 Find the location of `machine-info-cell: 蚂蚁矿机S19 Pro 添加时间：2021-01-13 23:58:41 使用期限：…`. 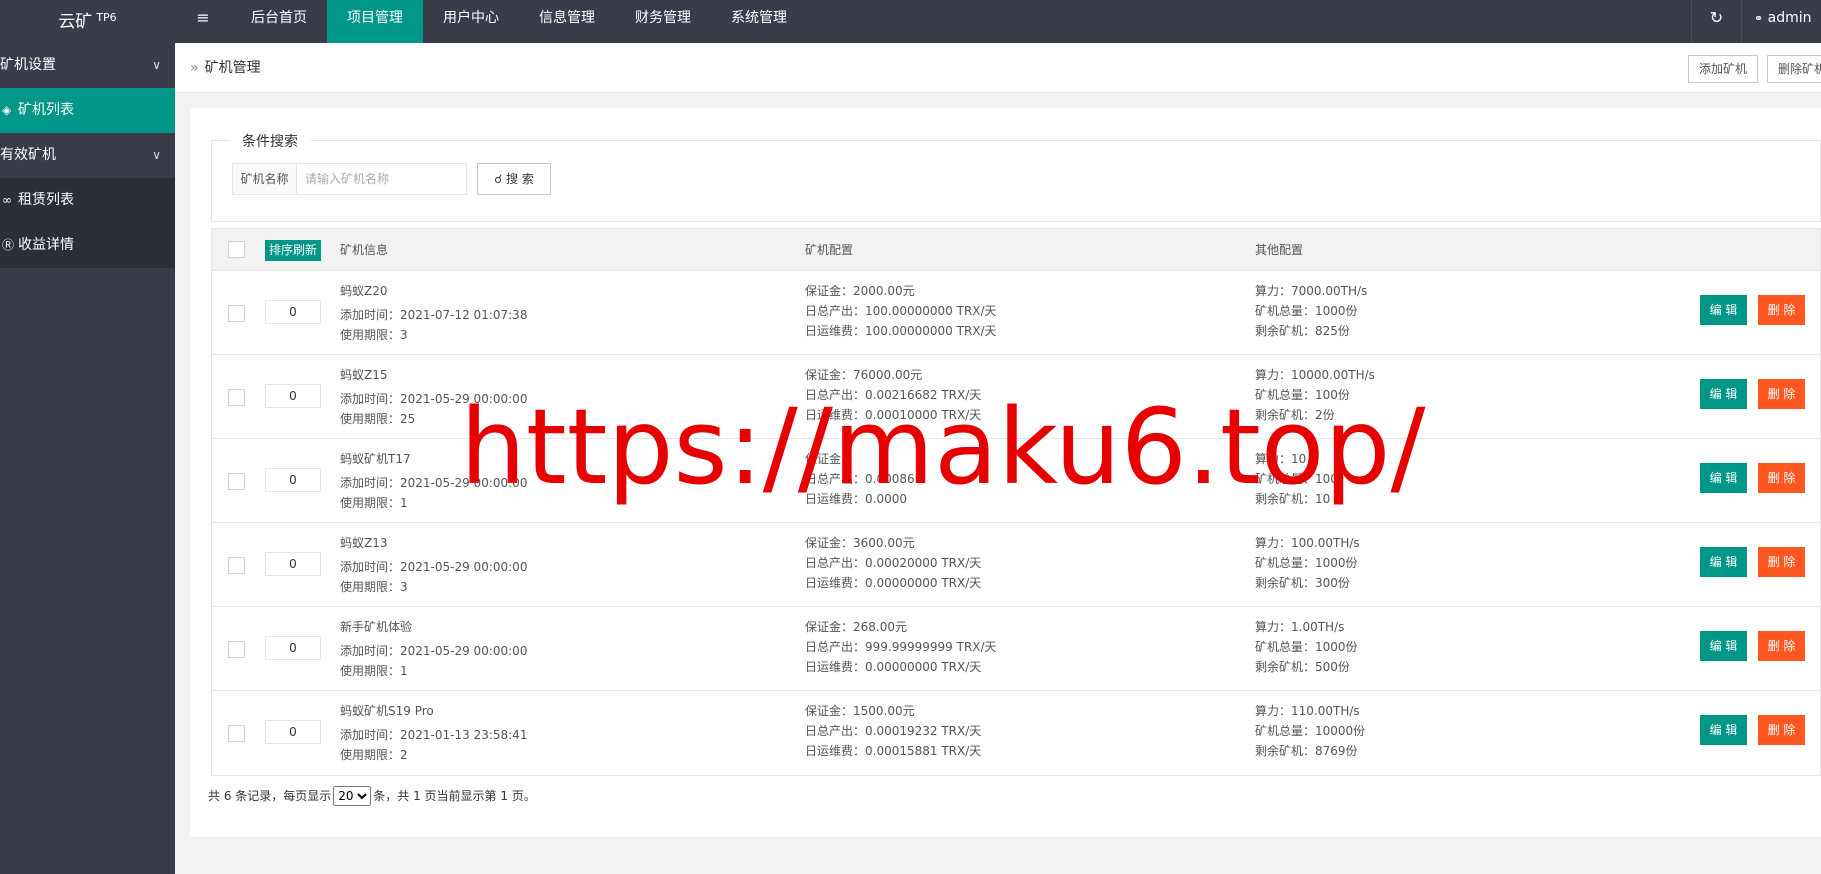

machine-info-cell: 蚂蚁矿机S19 Pro 添加时间：2021-01-13 23:58:41 使用期限：… is located at coordinates (433, 733).